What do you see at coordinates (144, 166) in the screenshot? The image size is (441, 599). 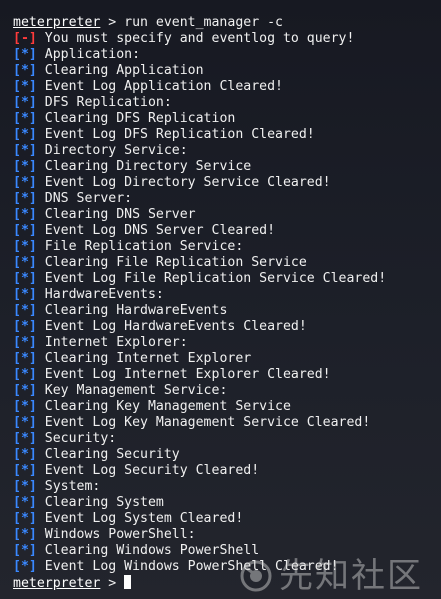 I see `output-text: Clearing Directory Service` at bounding box center [144, 166].